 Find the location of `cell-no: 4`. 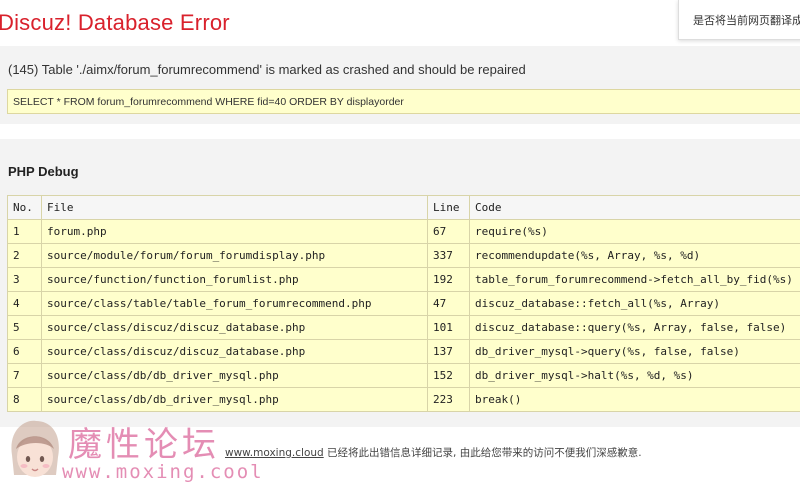

cell-no: 4 is located at coordinates (24, 303).